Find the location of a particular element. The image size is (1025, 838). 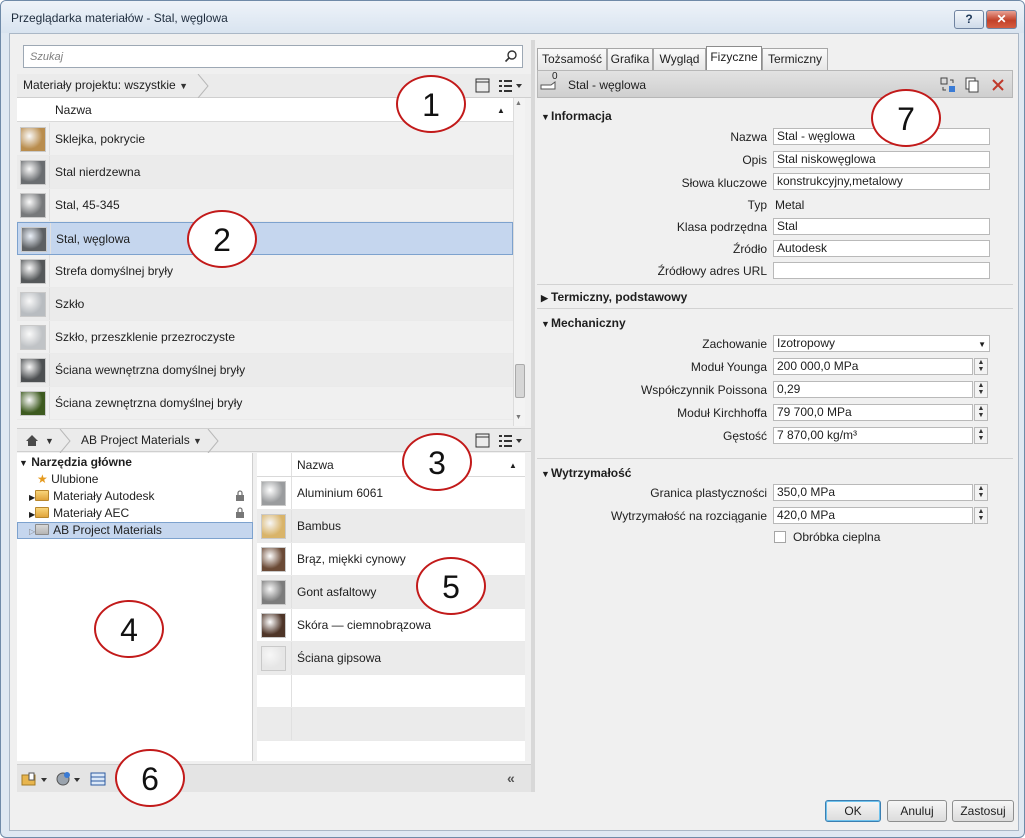

expand-triangle-icon: ▶ is located at coordinates (546, 298).